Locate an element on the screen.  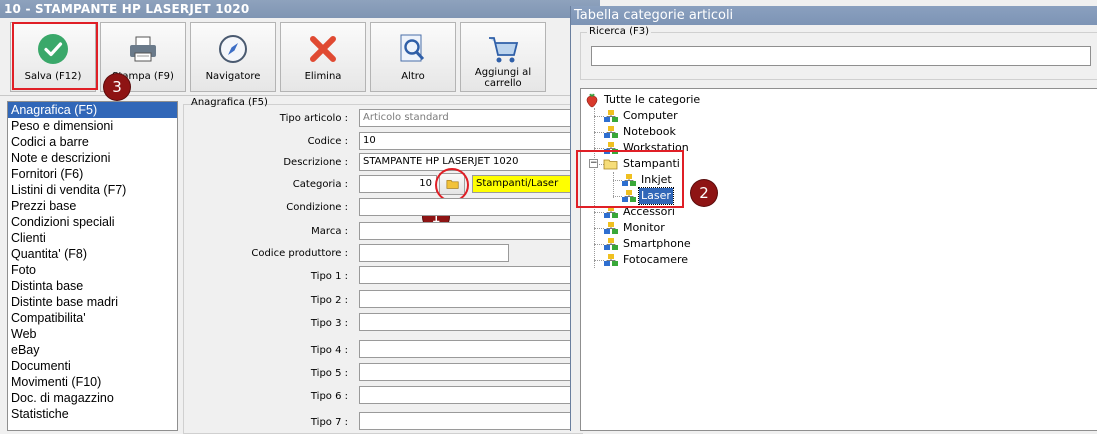
marca-field is located at coordinates (465, 231).